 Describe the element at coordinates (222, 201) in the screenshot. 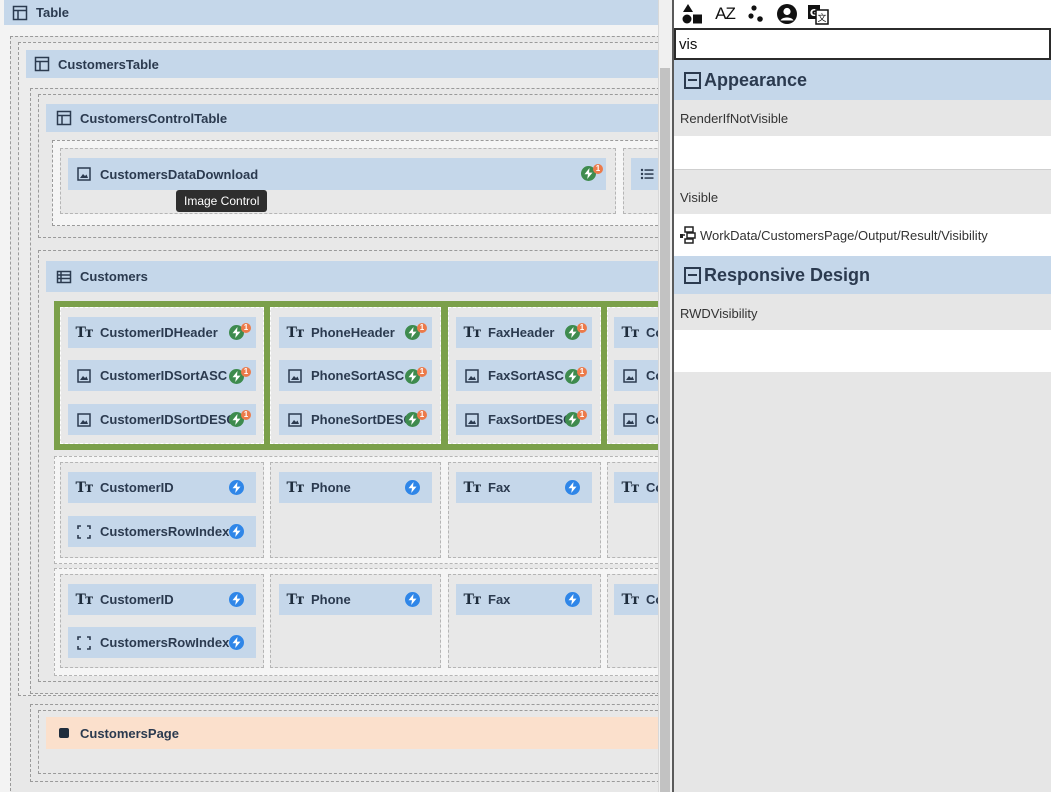

I see `image-control-tooltip: Image Control` at that location.